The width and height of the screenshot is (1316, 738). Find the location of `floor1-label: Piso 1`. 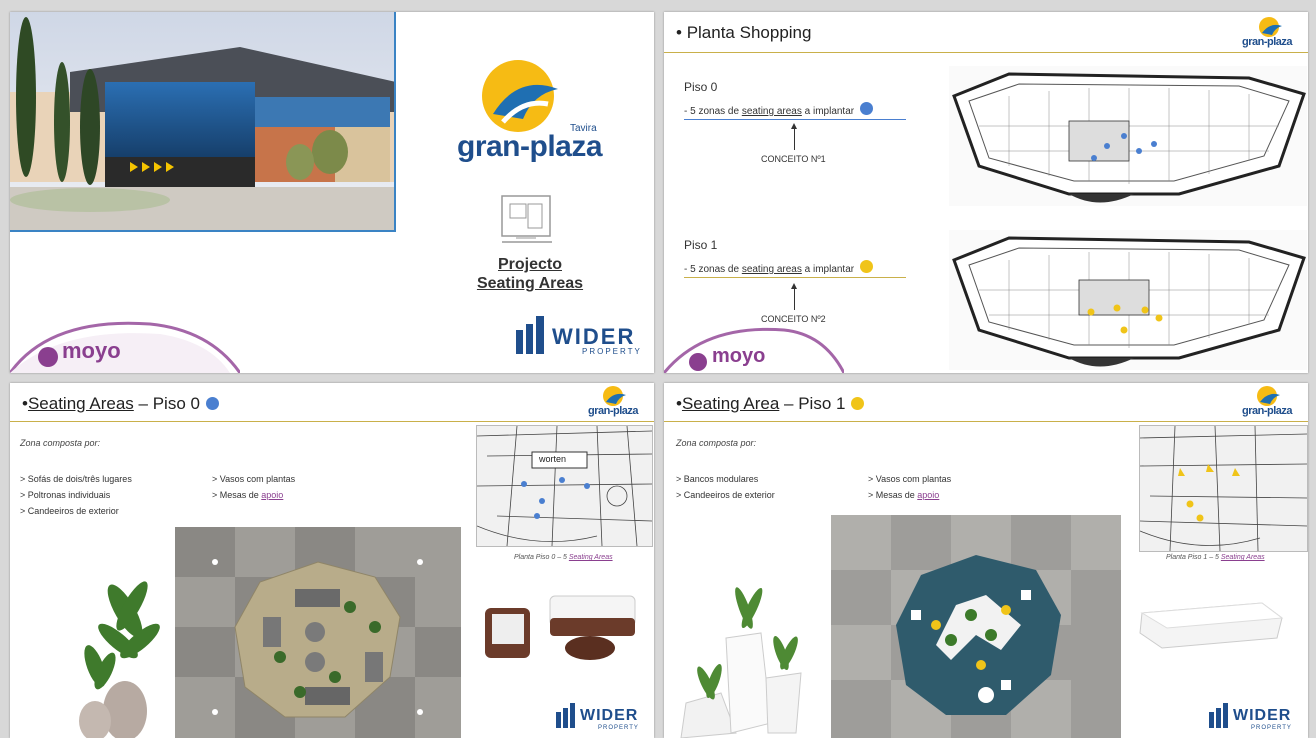

floor1-label: Piso 1 is located at coordinates (701, 245).